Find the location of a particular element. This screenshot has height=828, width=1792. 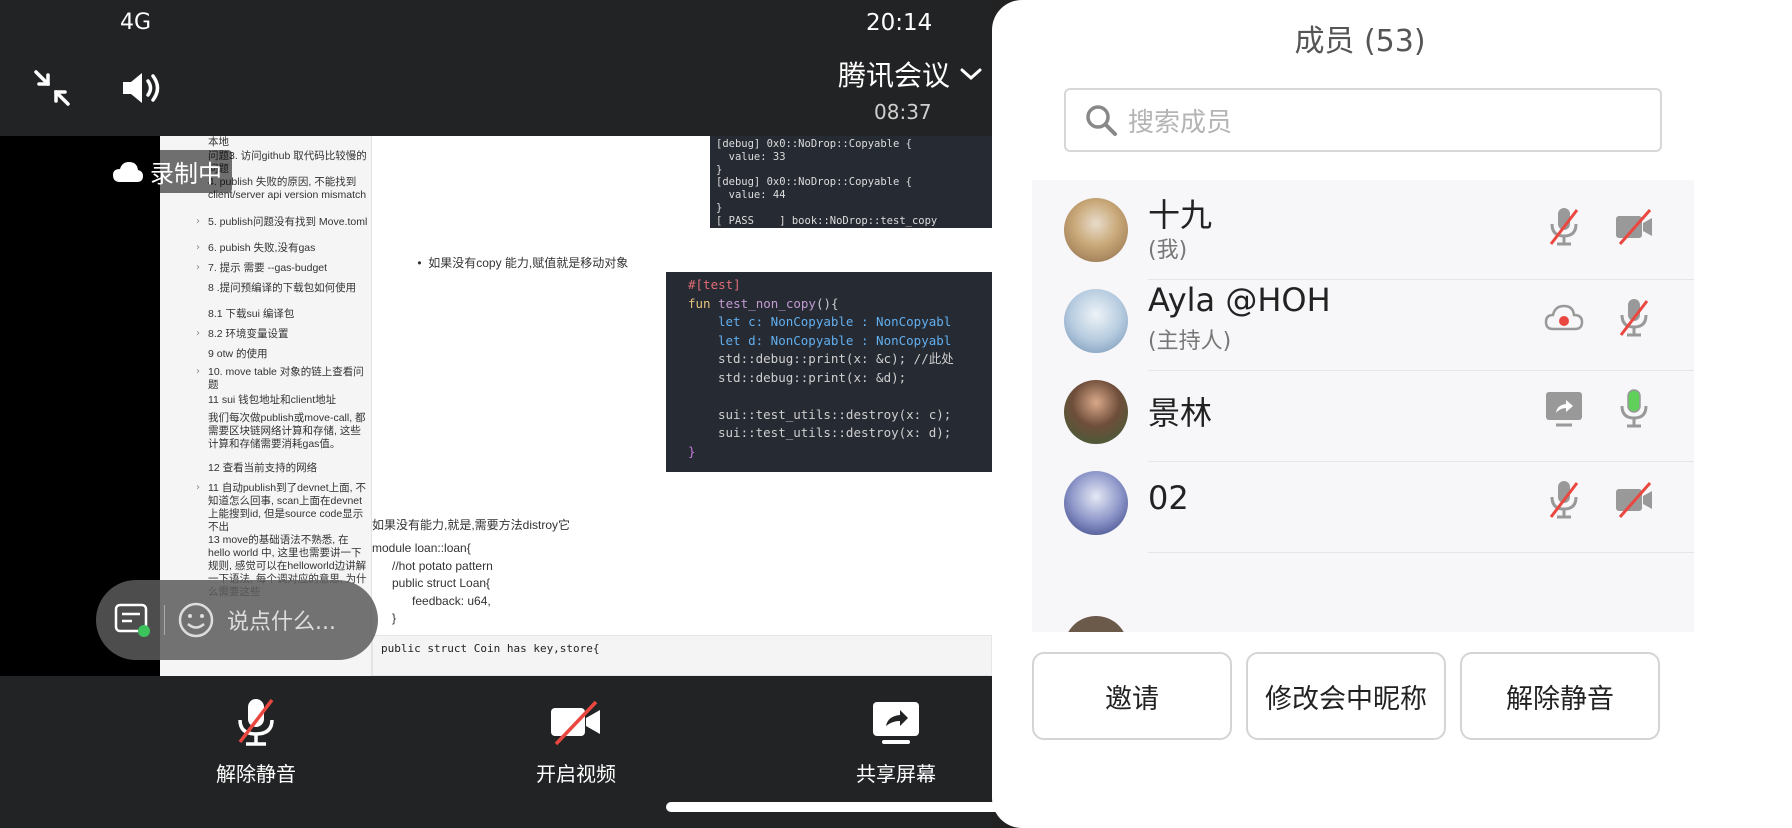

member-name: Ayla @HOH is located at coordinates (1239, 300).